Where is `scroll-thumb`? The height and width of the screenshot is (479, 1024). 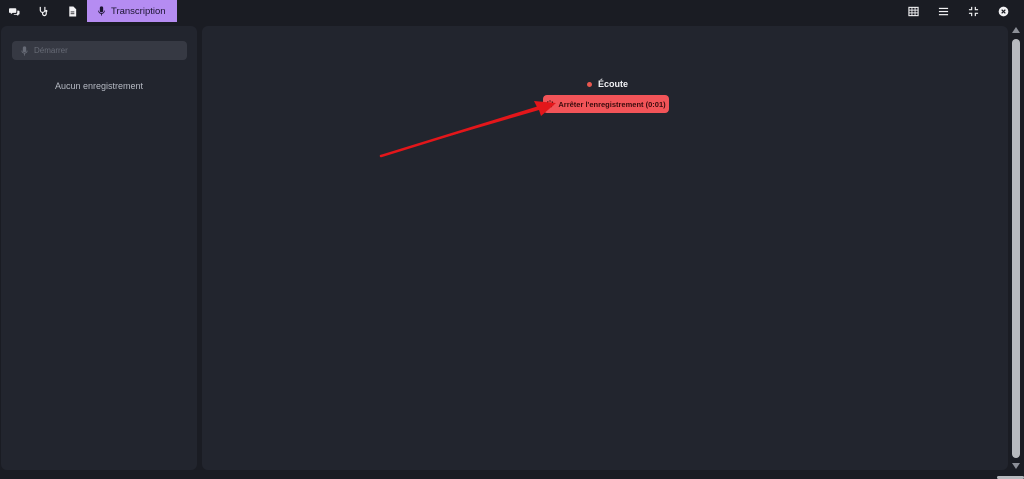 scroll-thumb is located at coordinates (1016, 248).